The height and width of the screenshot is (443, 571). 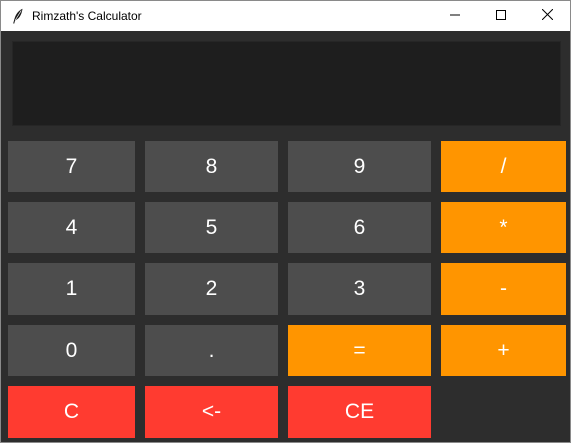 What do you see at coordinates (71, 166) in the screenshot?
I see `seven-button: 7` at bounding box center [71, 166].